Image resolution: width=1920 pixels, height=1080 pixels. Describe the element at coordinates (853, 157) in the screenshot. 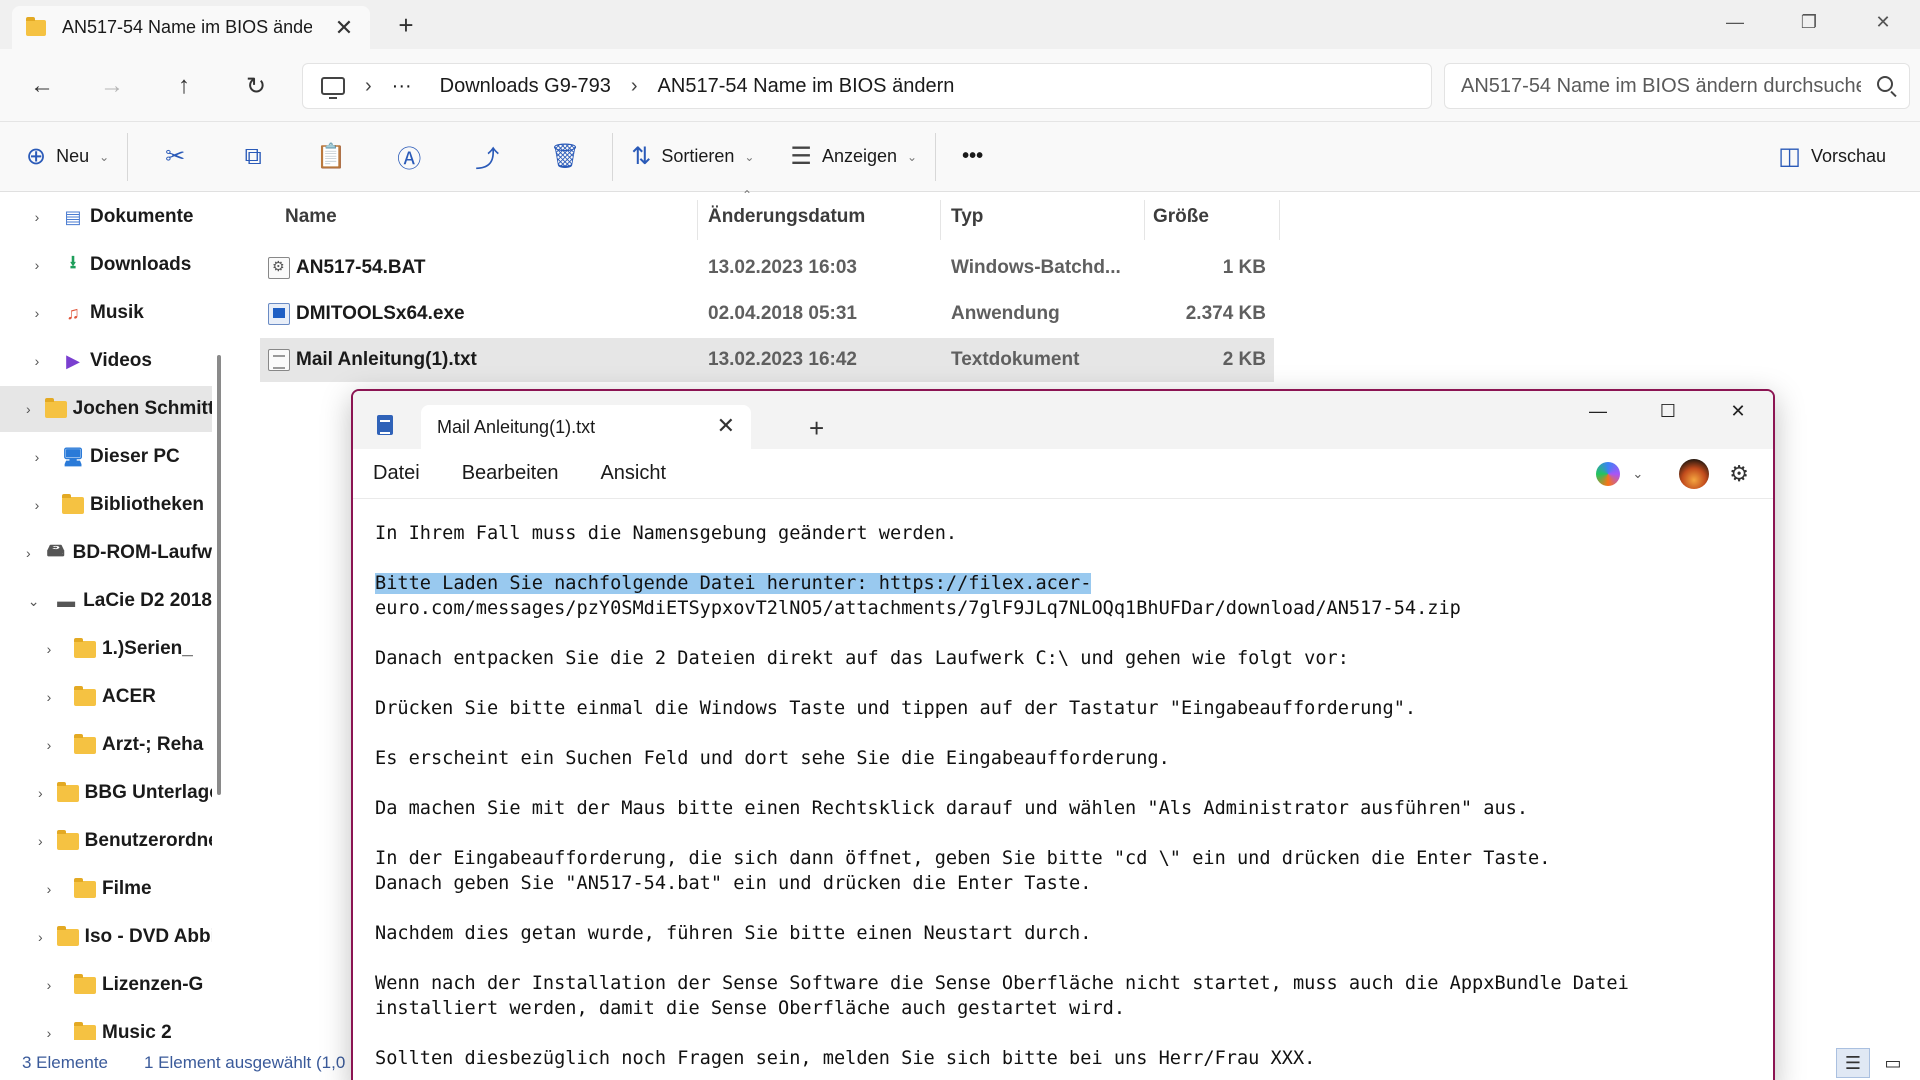

I see `view-button: ☰ Anzeigen ⌄` at that location.